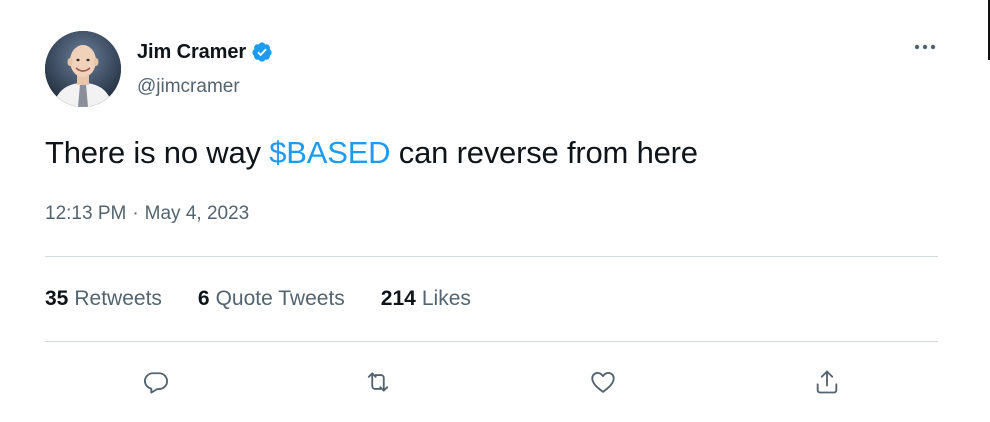 The height and width of the screenshot is (422, 990). What do you see at coordinates (491, 256) in the screenshot?
I see `divider-top` at bounding box center [491, 256].